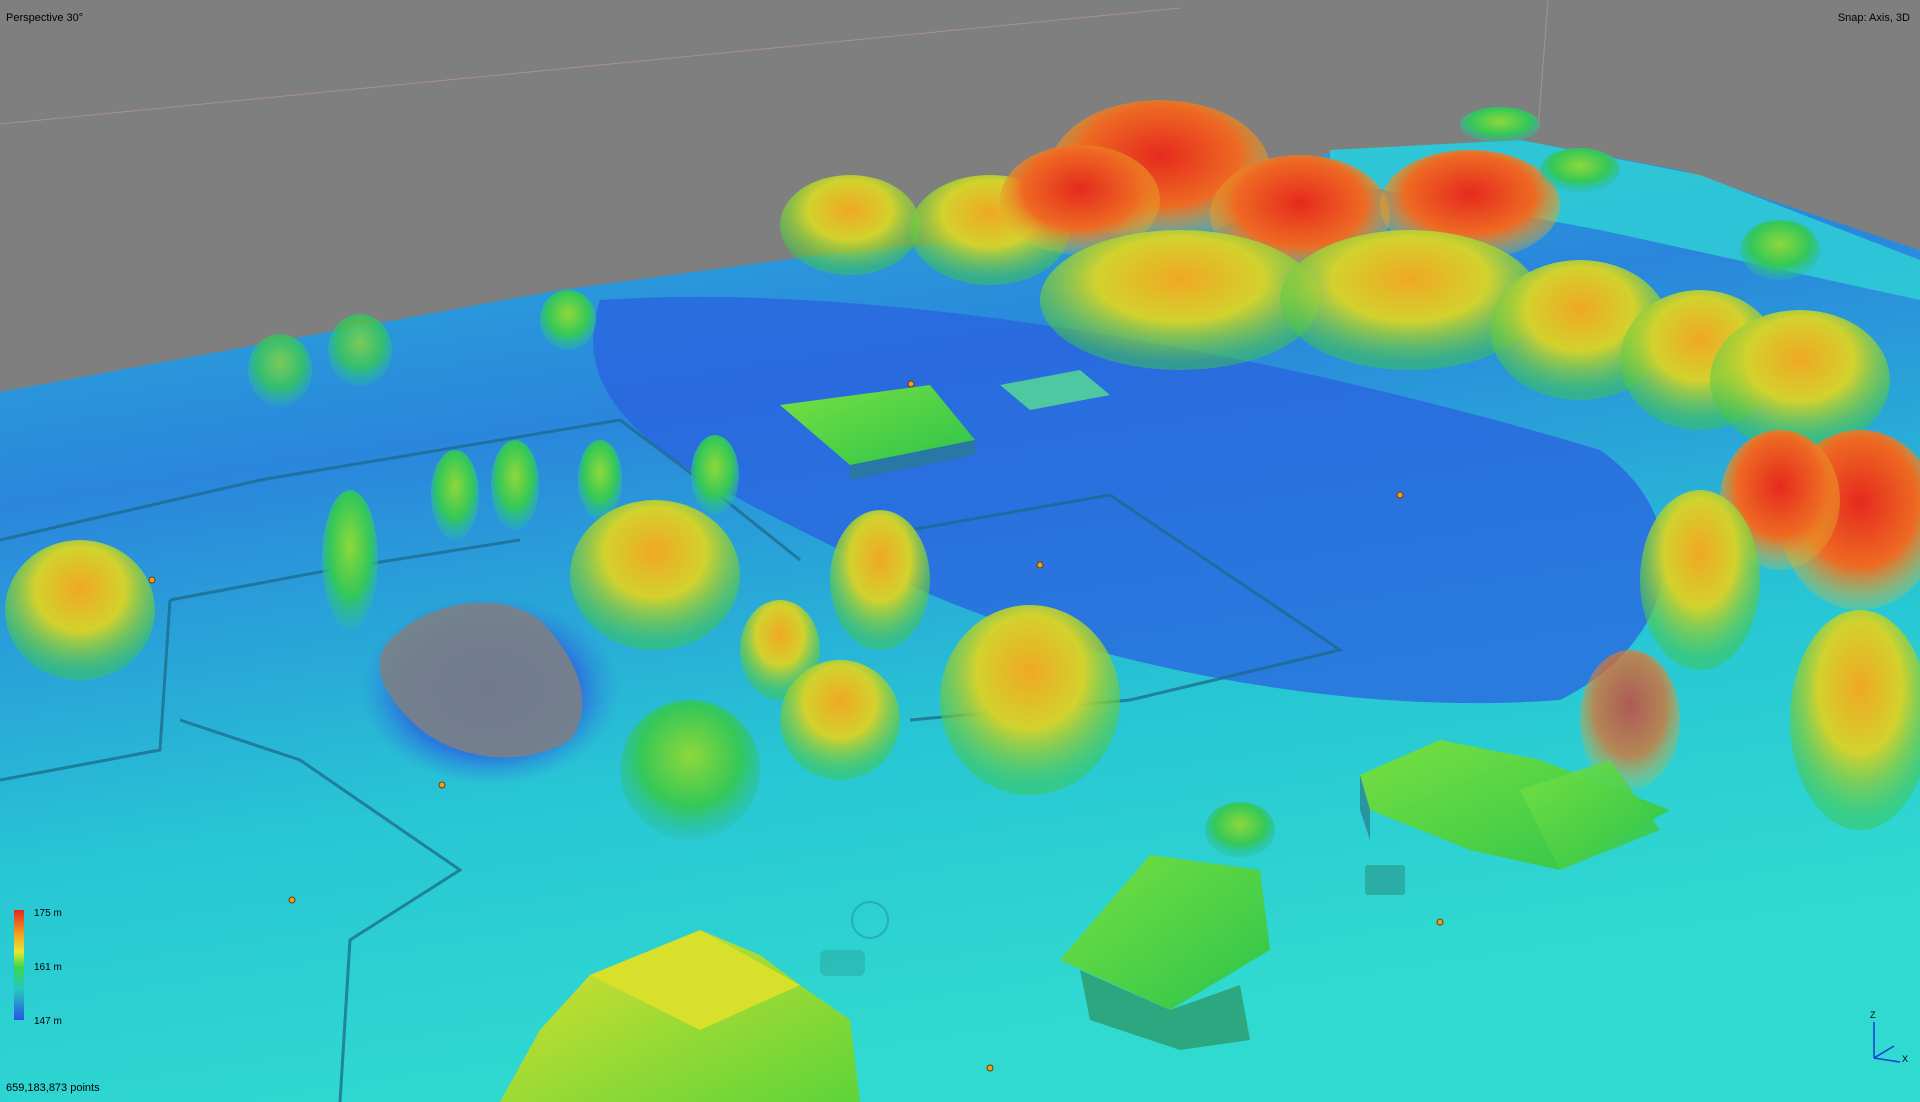 This screenshot has width=1920, height=1102. Describe the element at coordinates (48, 967) in the screenshot. I see `legend-mid-label: 161 m` at that location.